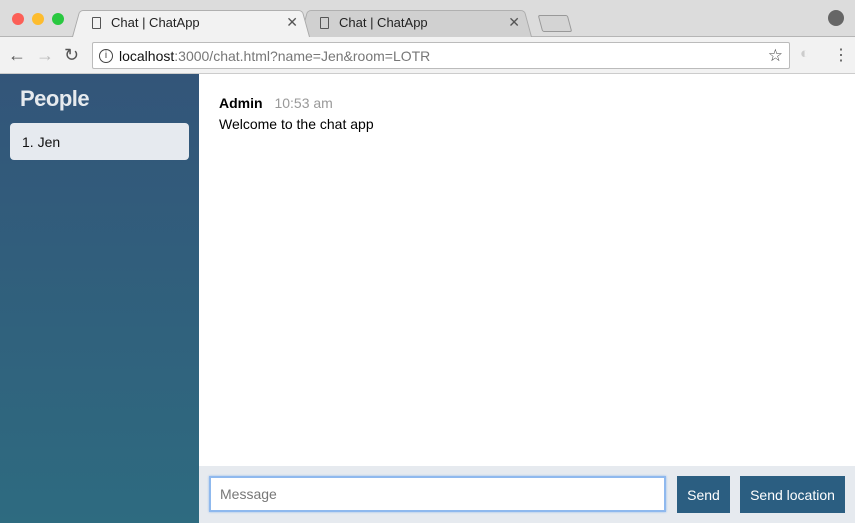  What do you see at coordinates (241, 103) in the screenshot?
I see `message-author: Admin` at bounding box center [241, 103].